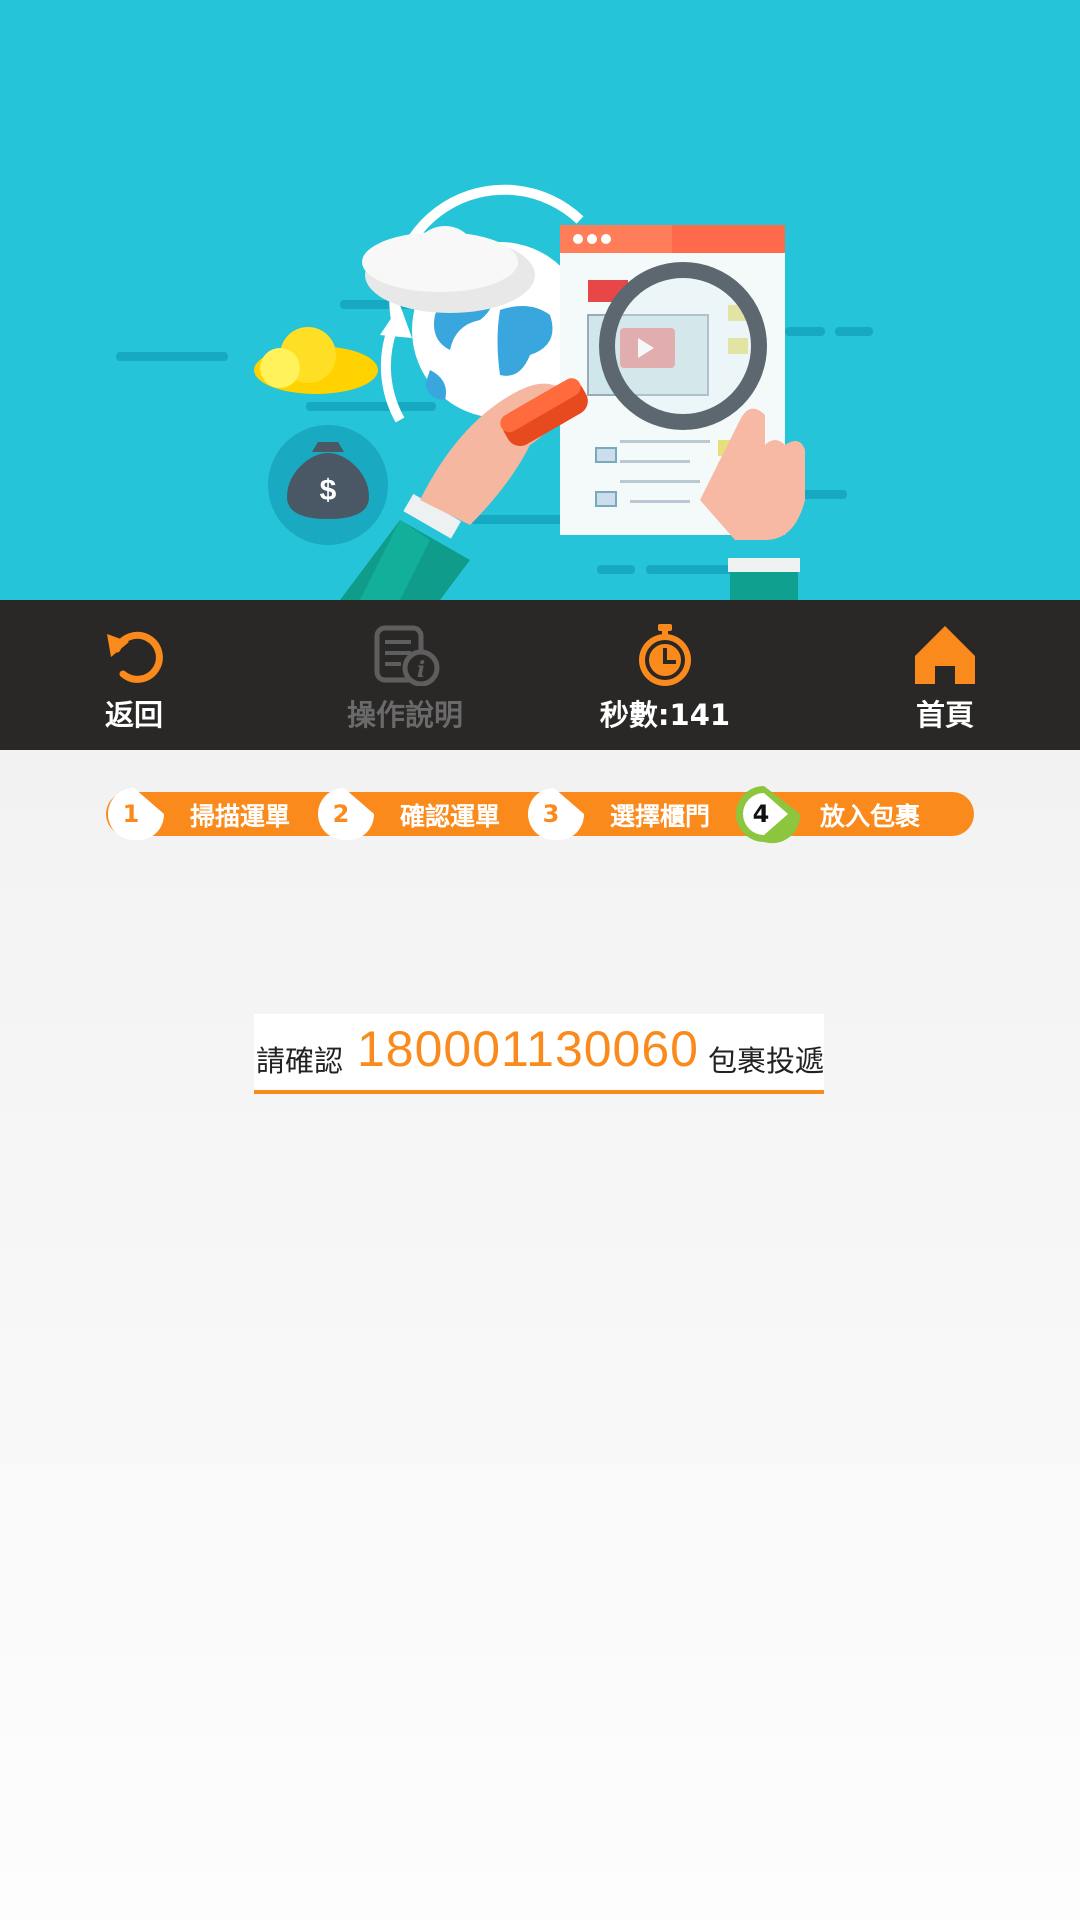 This screenshot has width=1080, height=1920. I want to click on stopwatch-icon, so click(665, 655).